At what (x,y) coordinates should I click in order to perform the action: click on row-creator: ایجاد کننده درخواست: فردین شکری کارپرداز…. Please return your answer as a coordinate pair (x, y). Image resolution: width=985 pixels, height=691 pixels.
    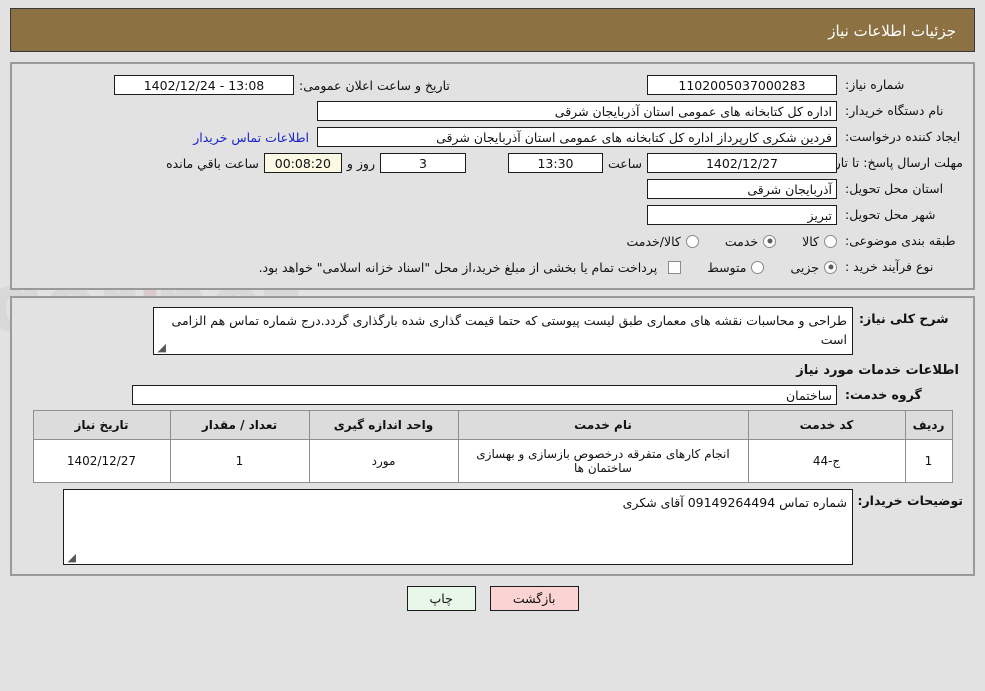
    Looking at the image, I should click on (492, 137).